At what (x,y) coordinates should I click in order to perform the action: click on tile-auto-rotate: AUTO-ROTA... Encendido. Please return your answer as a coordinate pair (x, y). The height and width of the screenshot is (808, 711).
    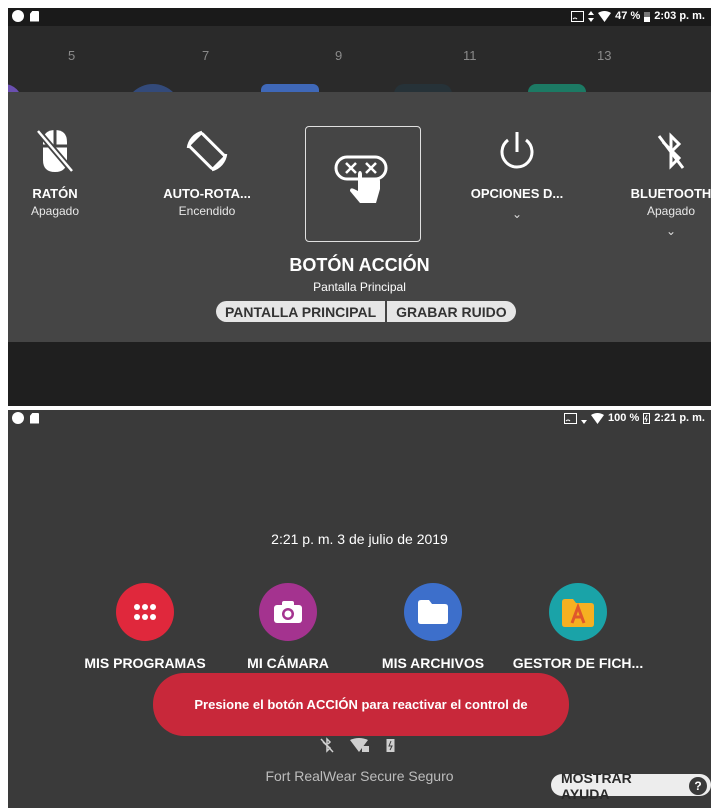
    Looking at the image, I should click on (207, 173).